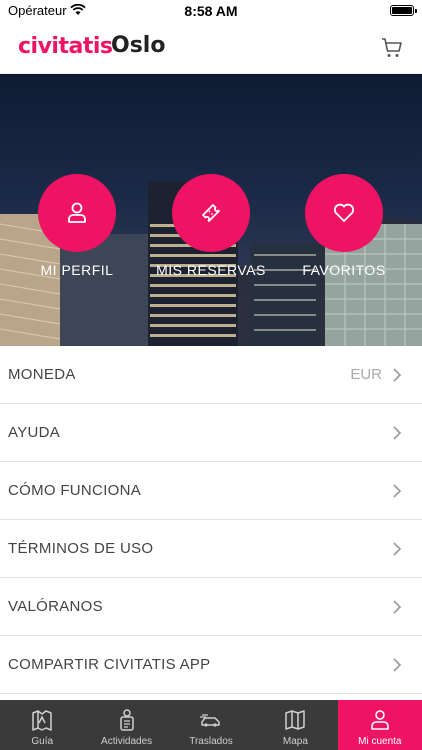 This screenshot has height=750, width=422. Describe the element at coordinates (34, 432) in the screenshot. I see `menu-item-label: AYUDA` at that location.